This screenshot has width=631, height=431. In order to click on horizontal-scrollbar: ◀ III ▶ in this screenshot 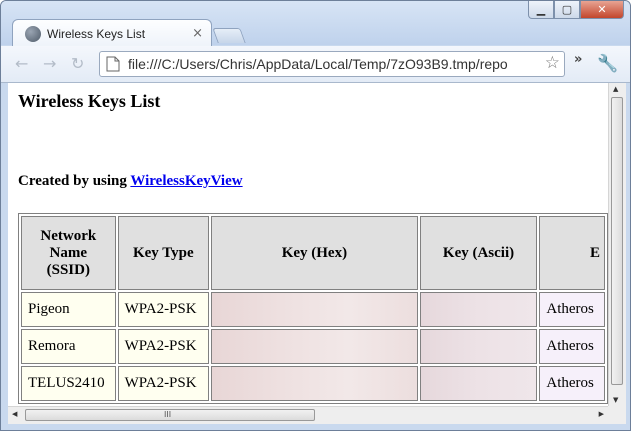, I will do `click(308, 415)`.